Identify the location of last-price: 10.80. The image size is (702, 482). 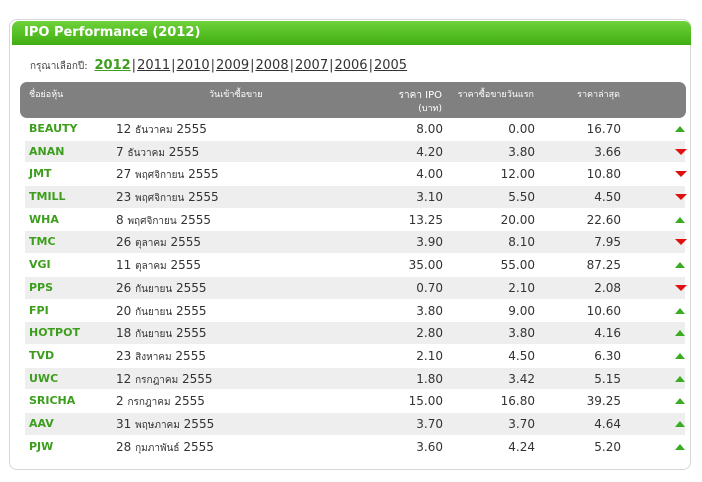
(603, 174).